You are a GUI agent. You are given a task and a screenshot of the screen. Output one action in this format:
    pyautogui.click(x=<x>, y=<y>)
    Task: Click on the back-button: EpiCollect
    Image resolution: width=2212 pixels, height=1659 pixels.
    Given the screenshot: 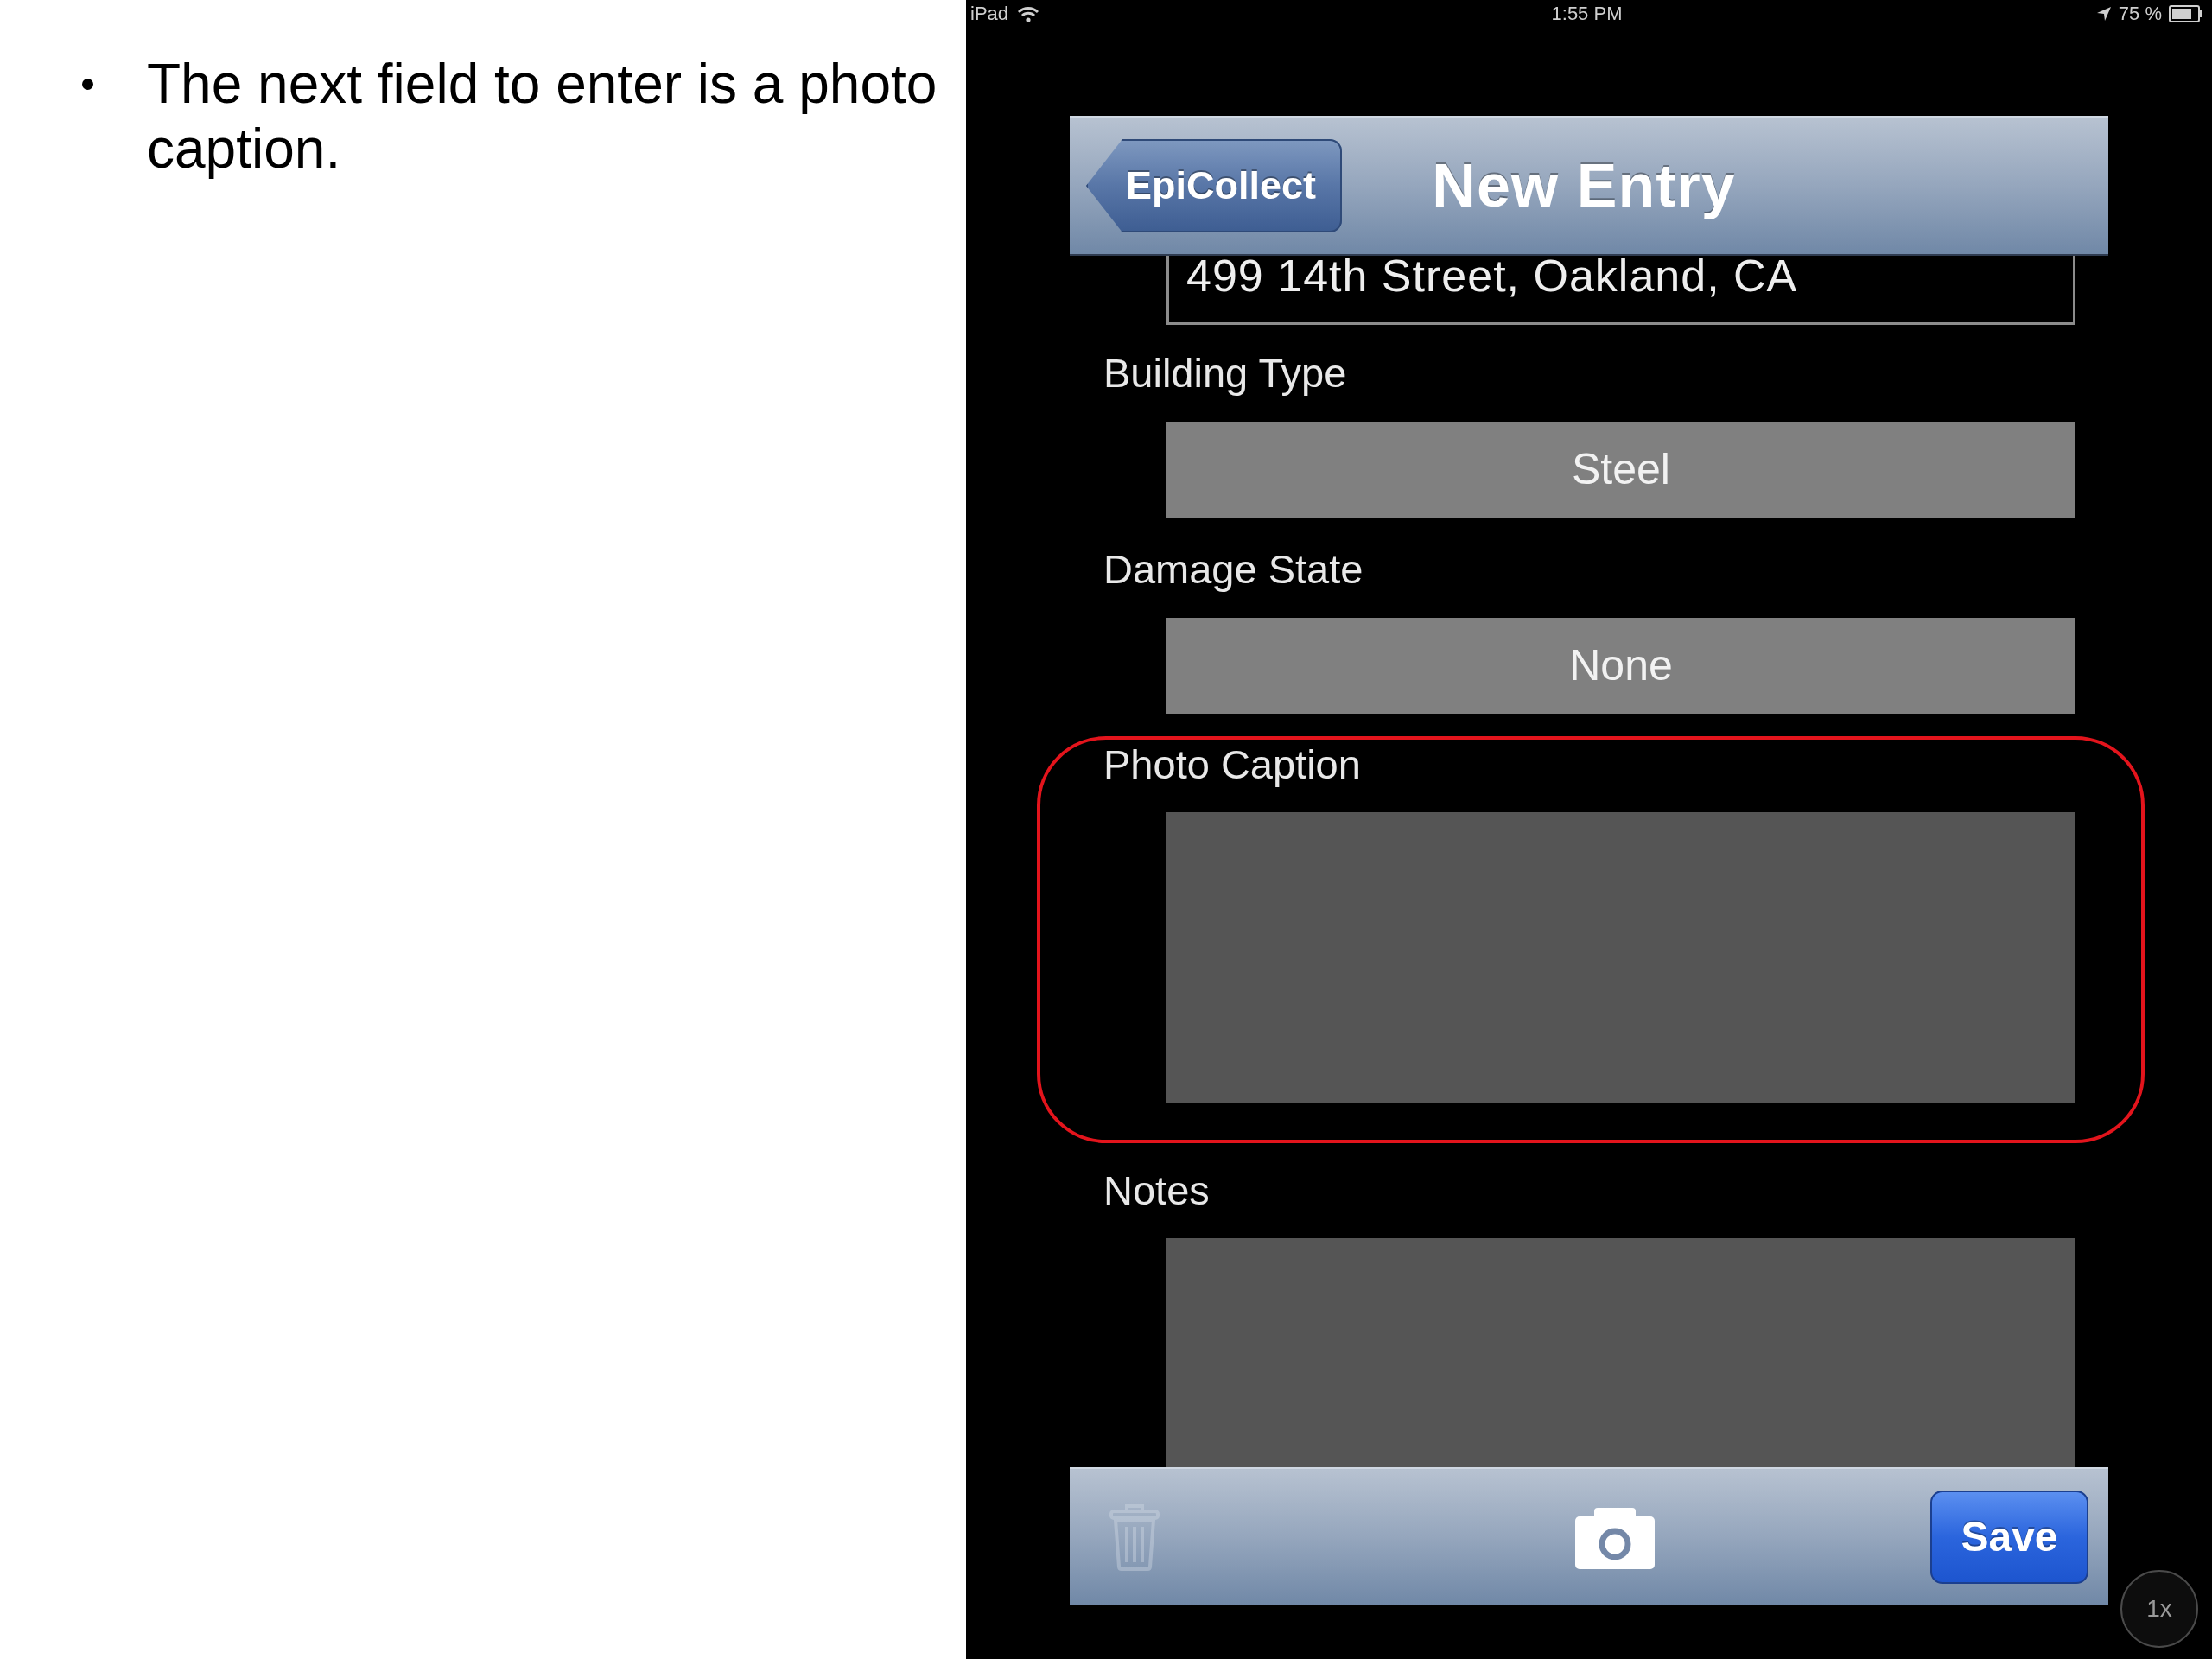 What is the action you would take?
    pyautogui.click(x=1214, y=185)
    